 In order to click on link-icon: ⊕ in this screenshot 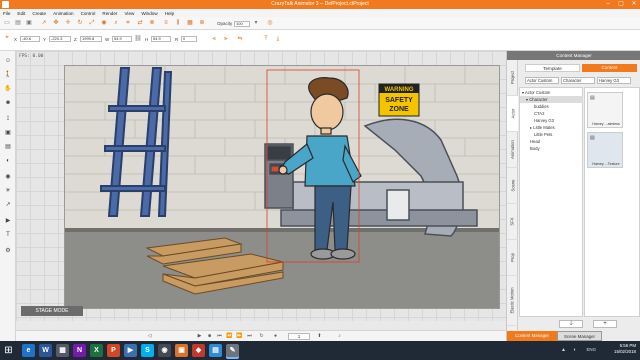, I will do `click(202, 23)`.